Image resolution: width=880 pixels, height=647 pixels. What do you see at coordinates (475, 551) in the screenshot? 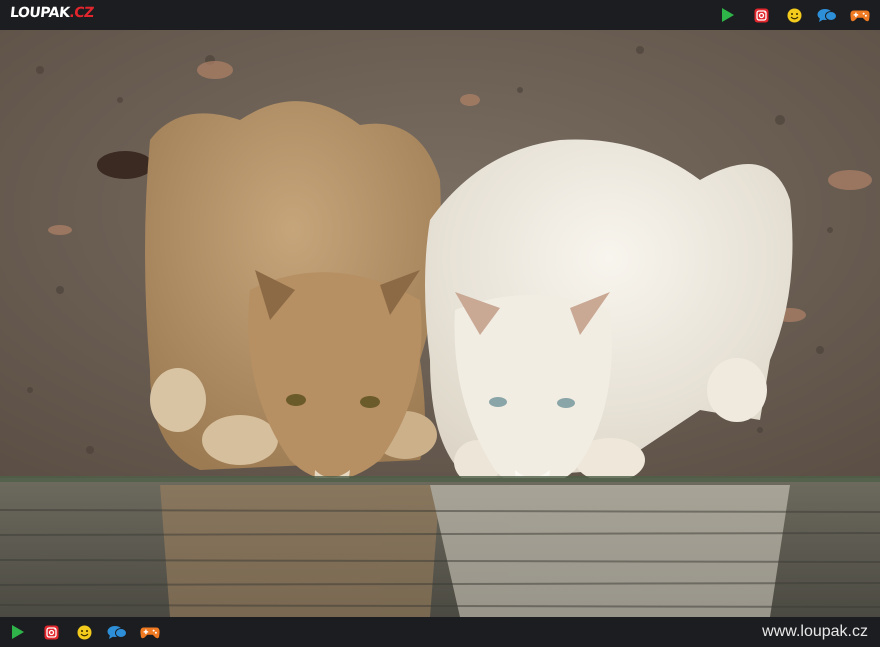
I see `water-reflection` at bounding box center [475, 551].